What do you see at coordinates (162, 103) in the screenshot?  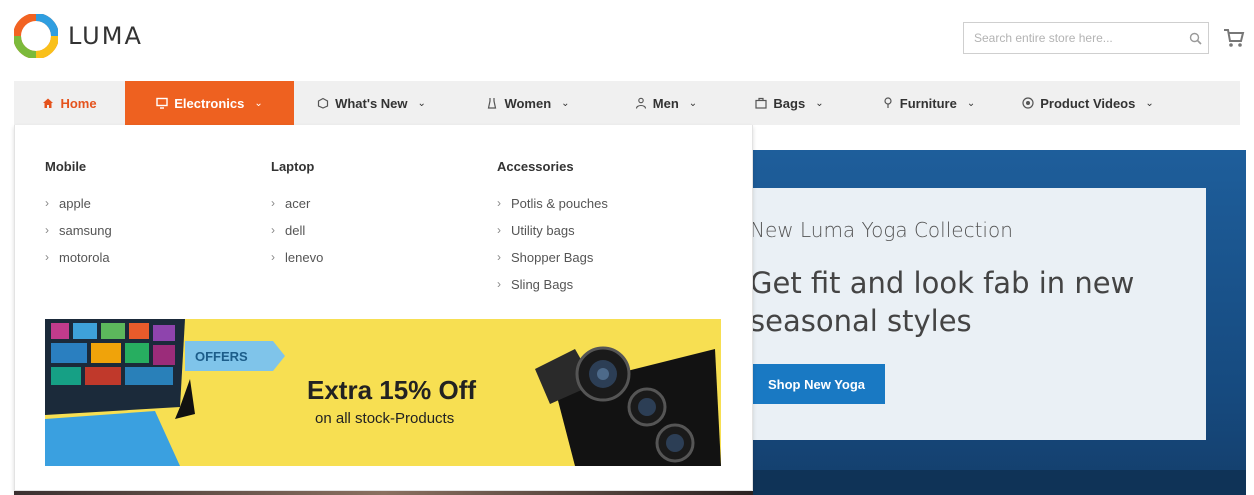 I see `monitor-icon` at bounding box center [162, 103].